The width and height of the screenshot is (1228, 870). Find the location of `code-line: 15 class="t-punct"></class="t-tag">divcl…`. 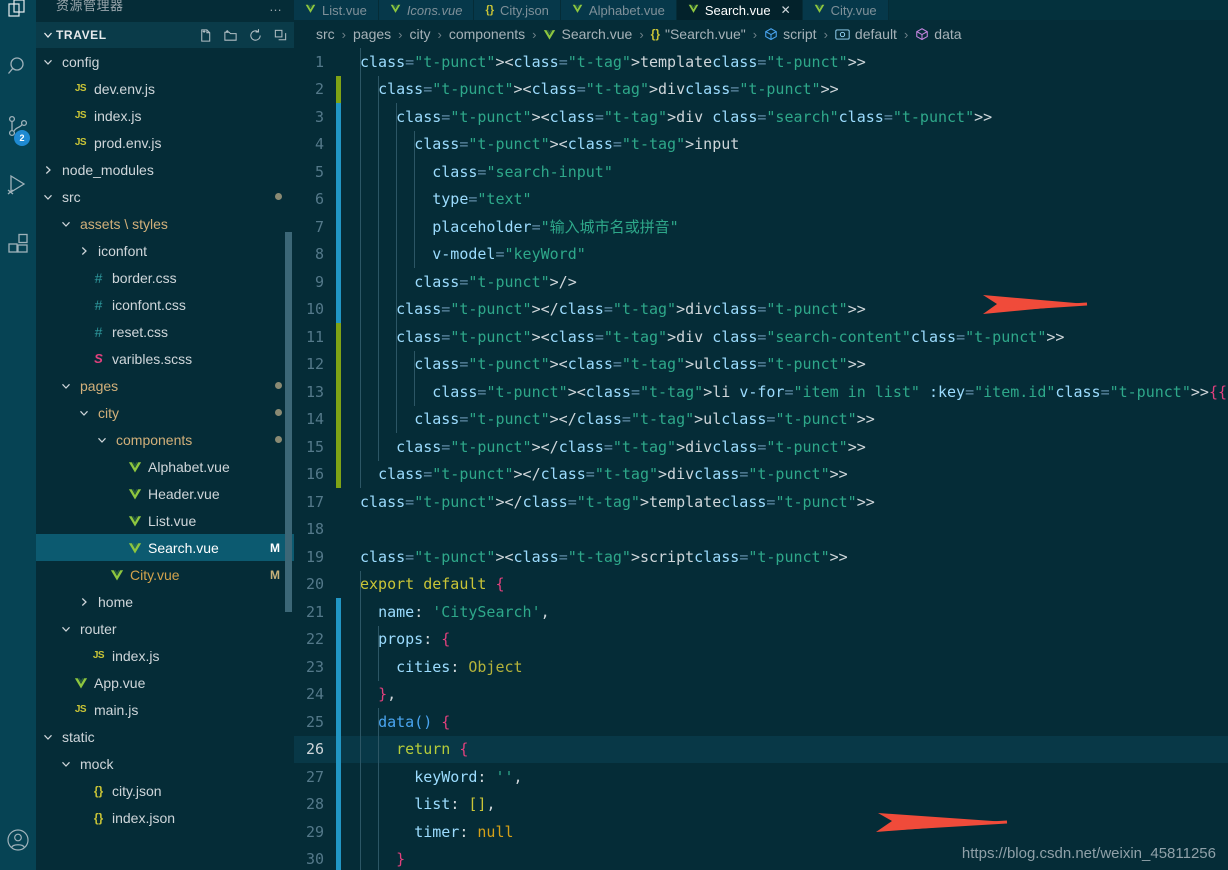

code-line: 15 class="t-punct"></class="t-tag">divcl… is located at coordinates (761, 447).